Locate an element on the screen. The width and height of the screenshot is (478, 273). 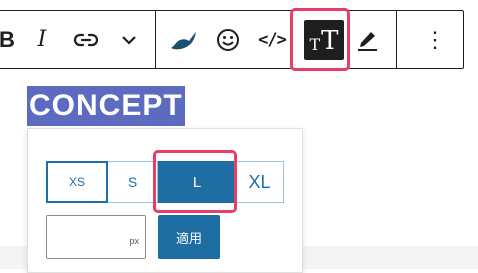
link-icon is located at coordinates (86, 39).